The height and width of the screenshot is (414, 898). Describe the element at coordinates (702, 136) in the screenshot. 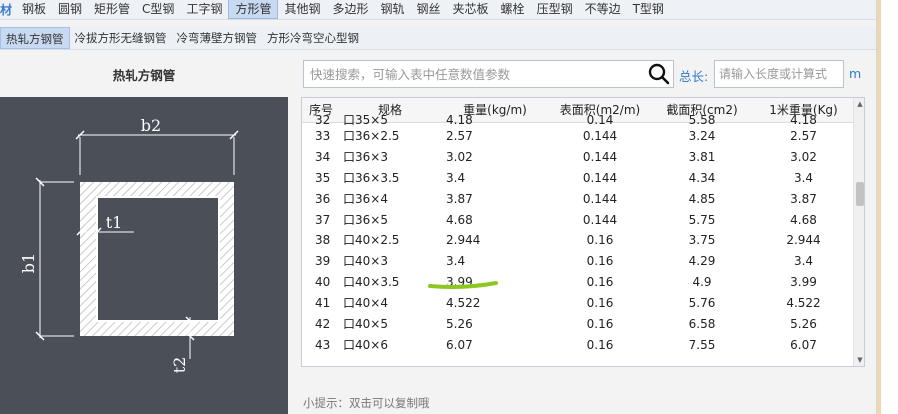

I see `table-cell: 3.24` at that location.